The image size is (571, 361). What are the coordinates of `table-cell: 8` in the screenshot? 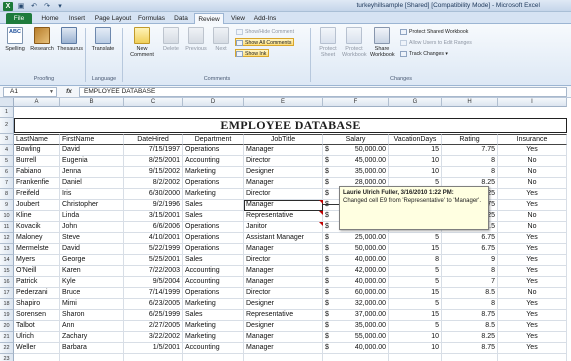 It's located at (470, 172).